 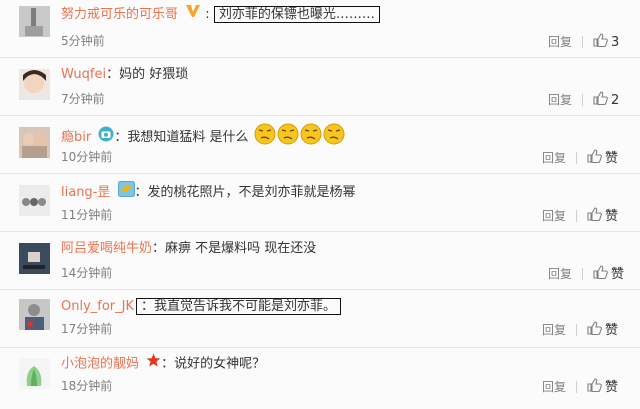 I want to click on username: Only_for_JK, so click(x=97, y=306).